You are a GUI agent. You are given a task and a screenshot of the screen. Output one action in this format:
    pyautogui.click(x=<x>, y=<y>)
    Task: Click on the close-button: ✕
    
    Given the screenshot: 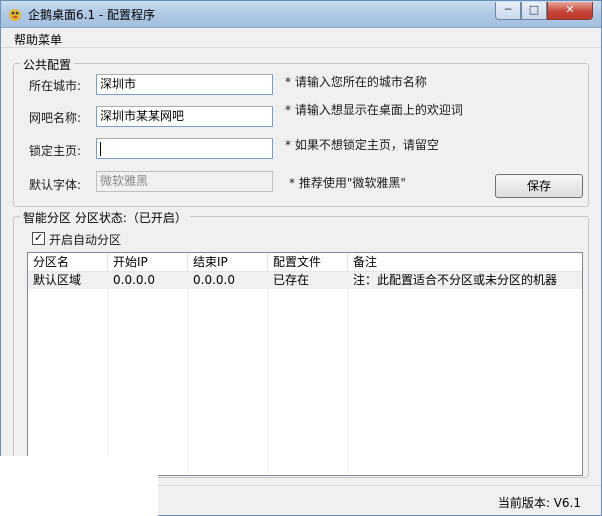 What is the action you would take?
    pyautogui.click(x=570, y=11)
    